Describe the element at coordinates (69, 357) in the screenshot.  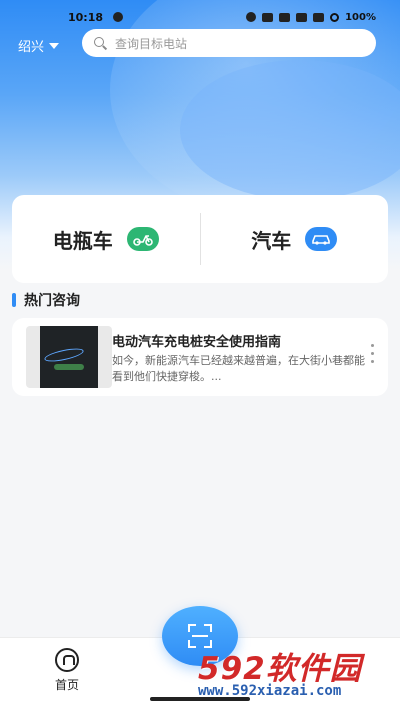
I see `news-thumbnail` at that location.